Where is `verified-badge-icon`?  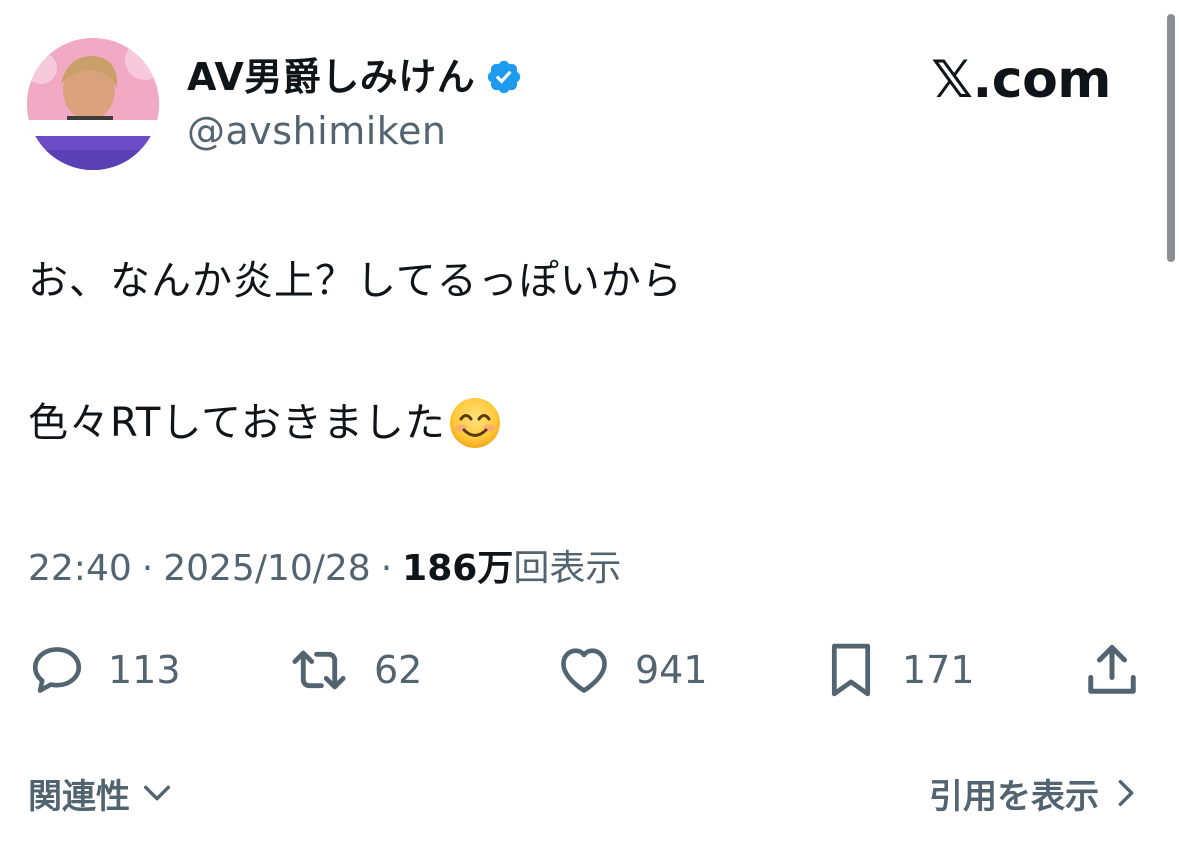
verified-badge-icon is located at coordinates (504, 77).